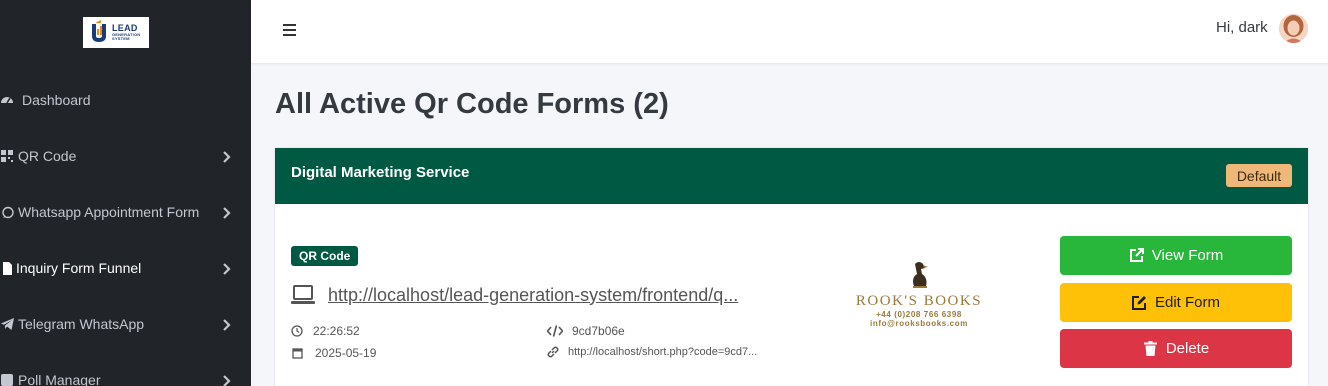 This screenshot has height=386, width=1328. I want to click on user-greeting: Hi, dark, so click(1242, 27).